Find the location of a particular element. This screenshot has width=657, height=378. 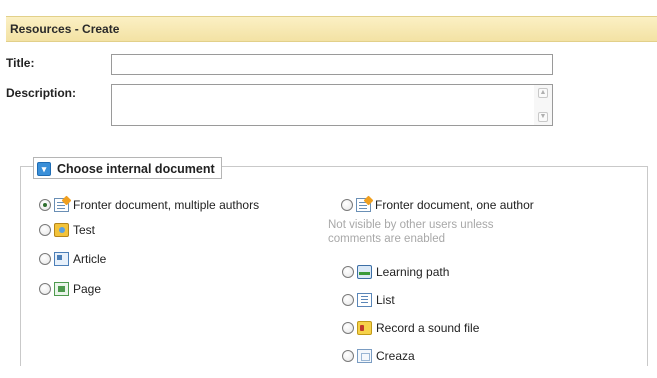

title-label: Title: is located at coordinates (20, 63).